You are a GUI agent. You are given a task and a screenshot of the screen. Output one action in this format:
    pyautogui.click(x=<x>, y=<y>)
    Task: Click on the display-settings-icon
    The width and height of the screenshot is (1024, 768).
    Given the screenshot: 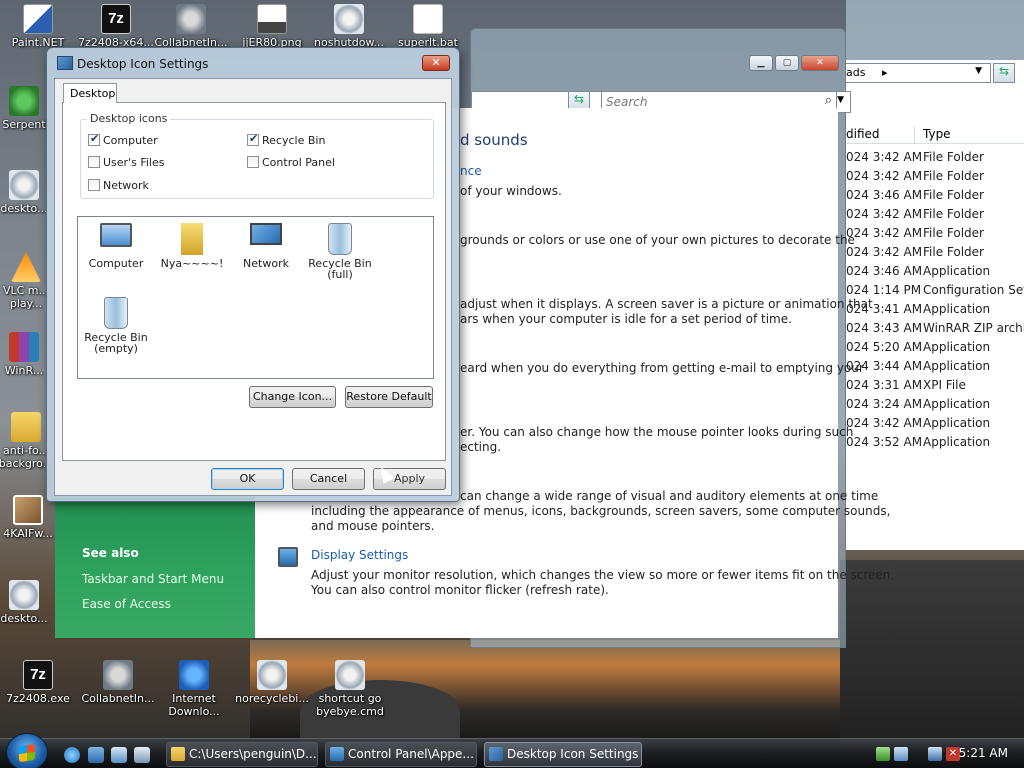 What is the action you would take?
    pyautogui.click(x=288, y=557)
    